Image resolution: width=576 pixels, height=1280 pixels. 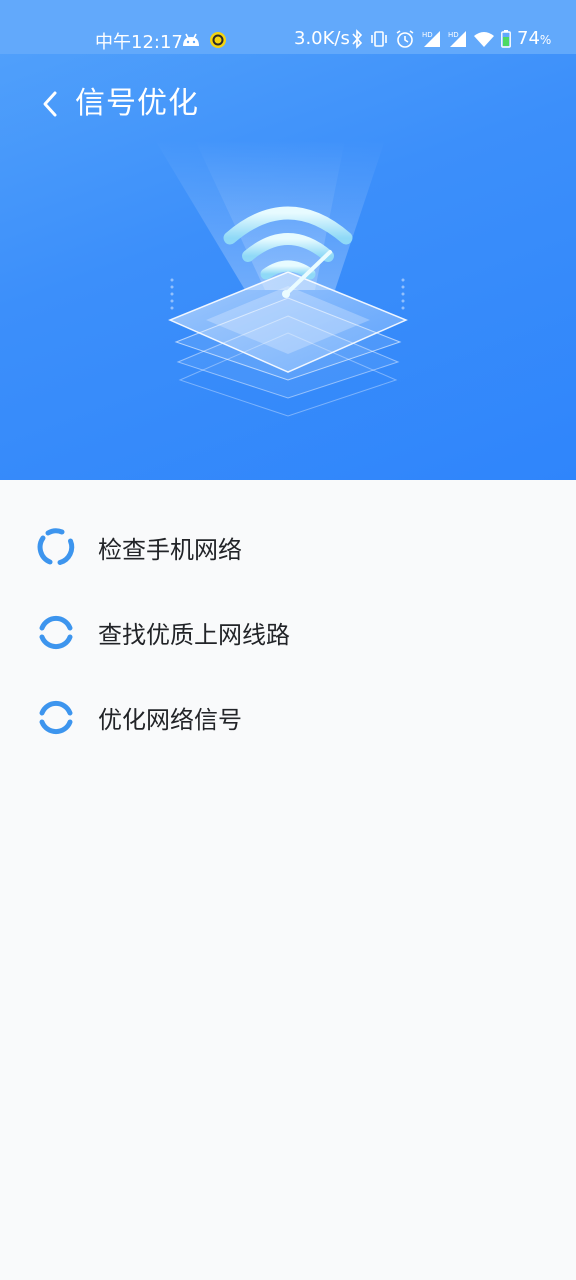 I want to click on android-icon, so click(x=191, y=39).